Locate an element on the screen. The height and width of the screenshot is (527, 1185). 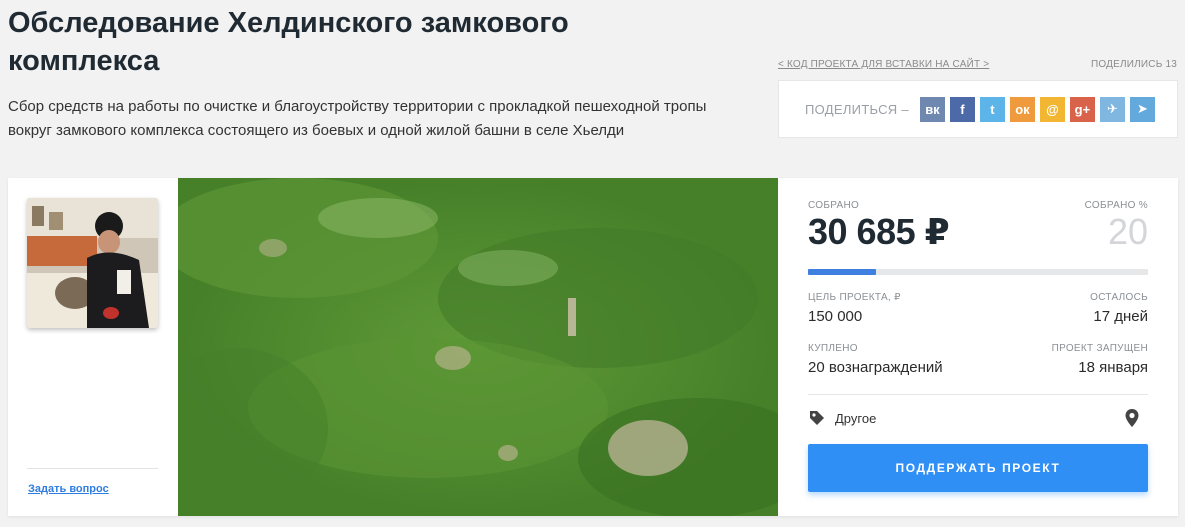
share-panel: ПОДЕЛИТЬСЯ – вк f t ок @ g+ ✈ ➤ is located at coordinates (978, 109).